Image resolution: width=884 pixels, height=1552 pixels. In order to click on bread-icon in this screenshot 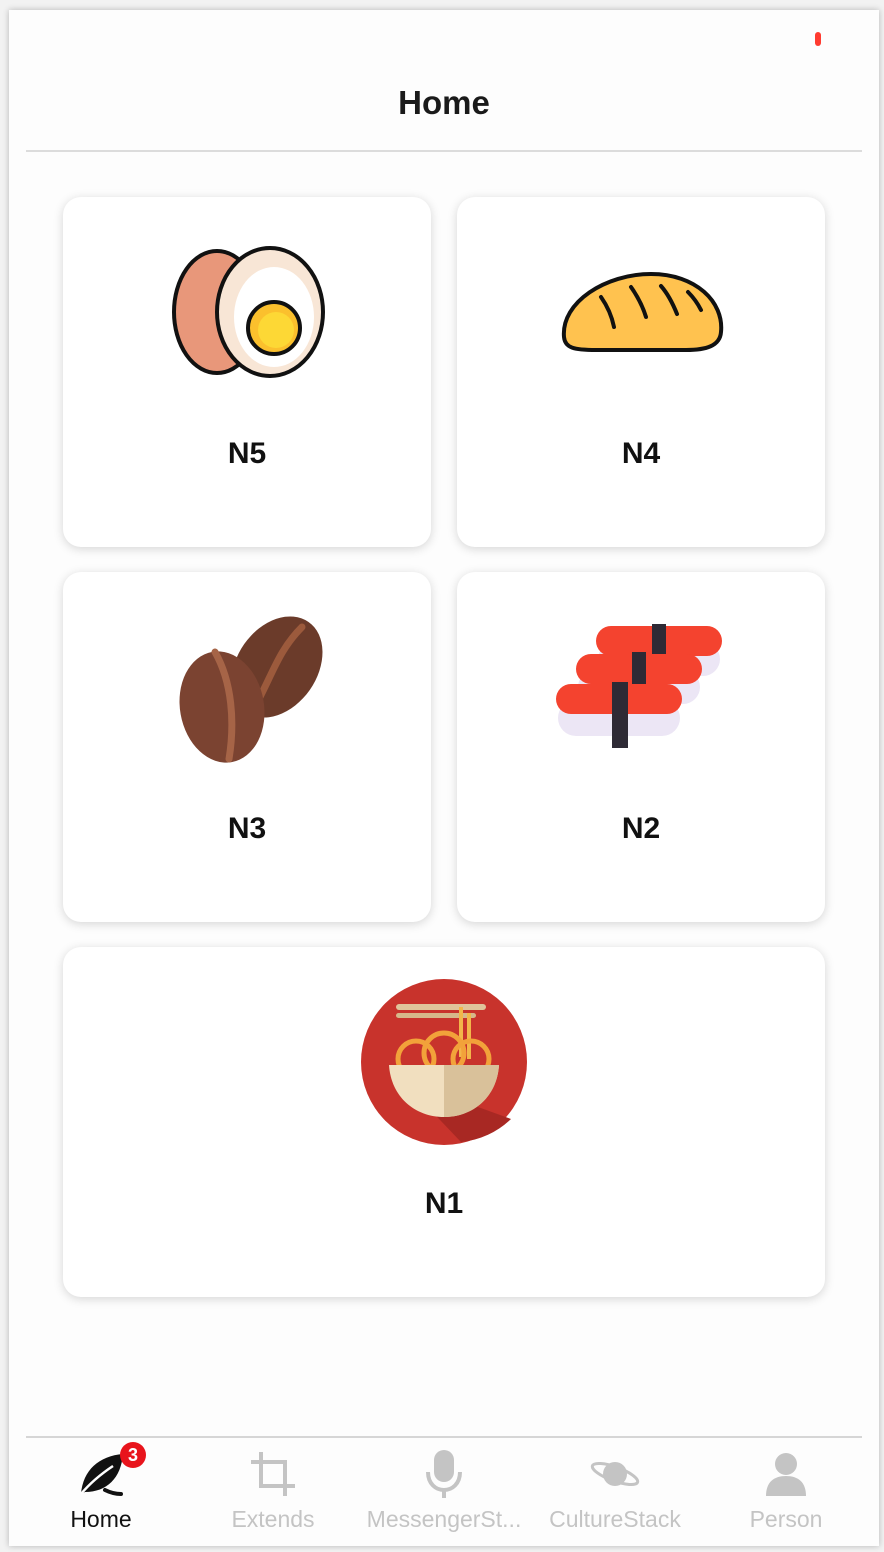, I will do `click(642, 311)`.